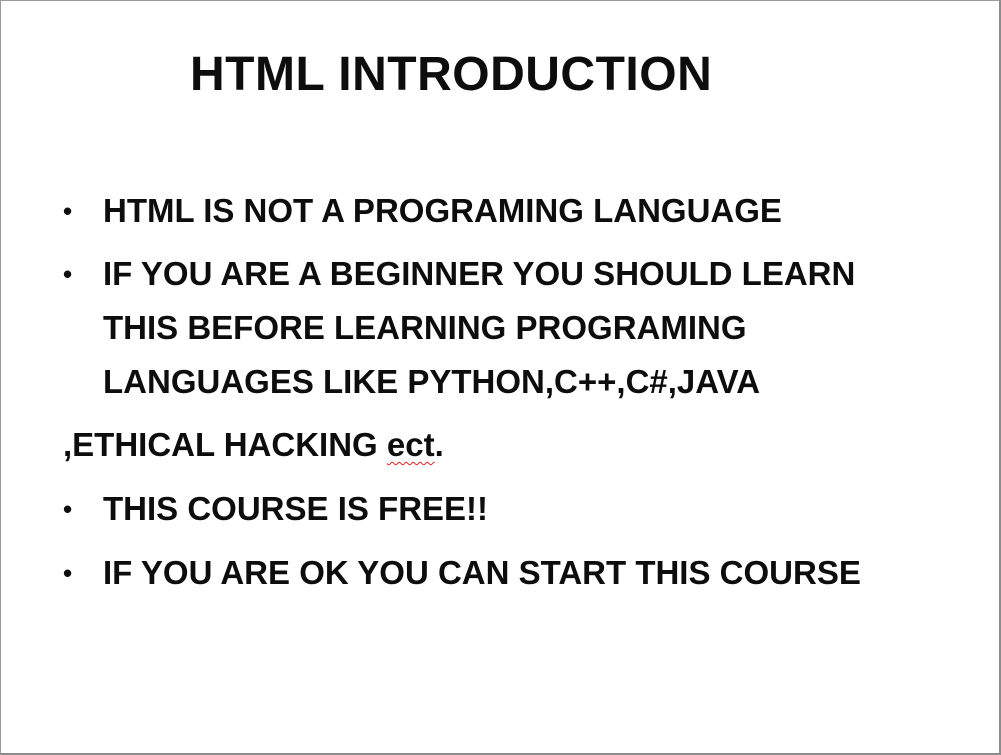  Describe the element at coordinates (410, 444) in the screenshot. I see `misspelled-word: ect` at that location.